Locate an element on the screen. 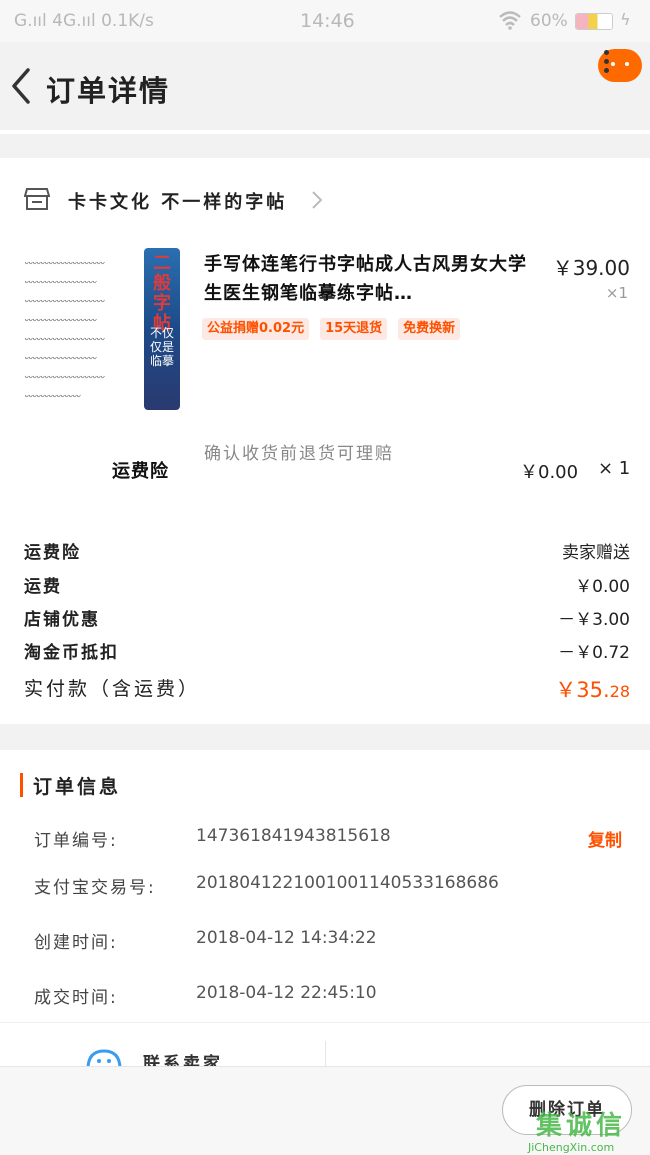 The height and width of the screenshot is (1155, 650). chevron-right-icon is located at coordinates (317, 200).